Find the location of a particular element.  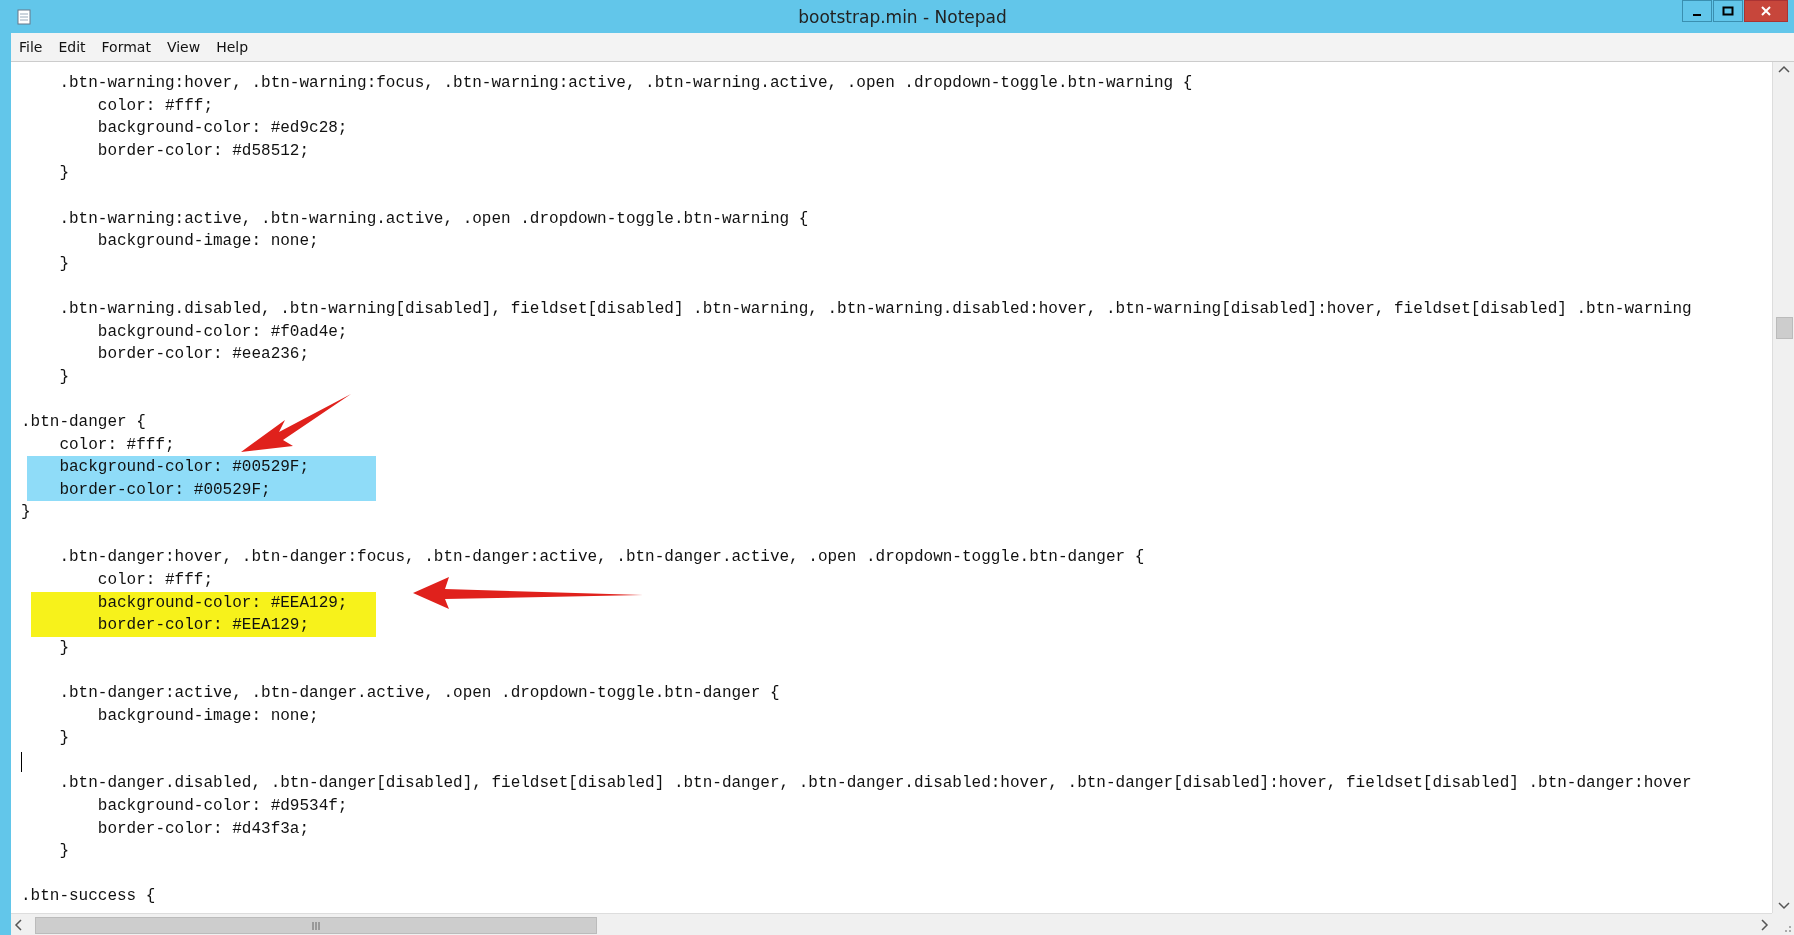

close-button is located at coordinates (1766, 11).